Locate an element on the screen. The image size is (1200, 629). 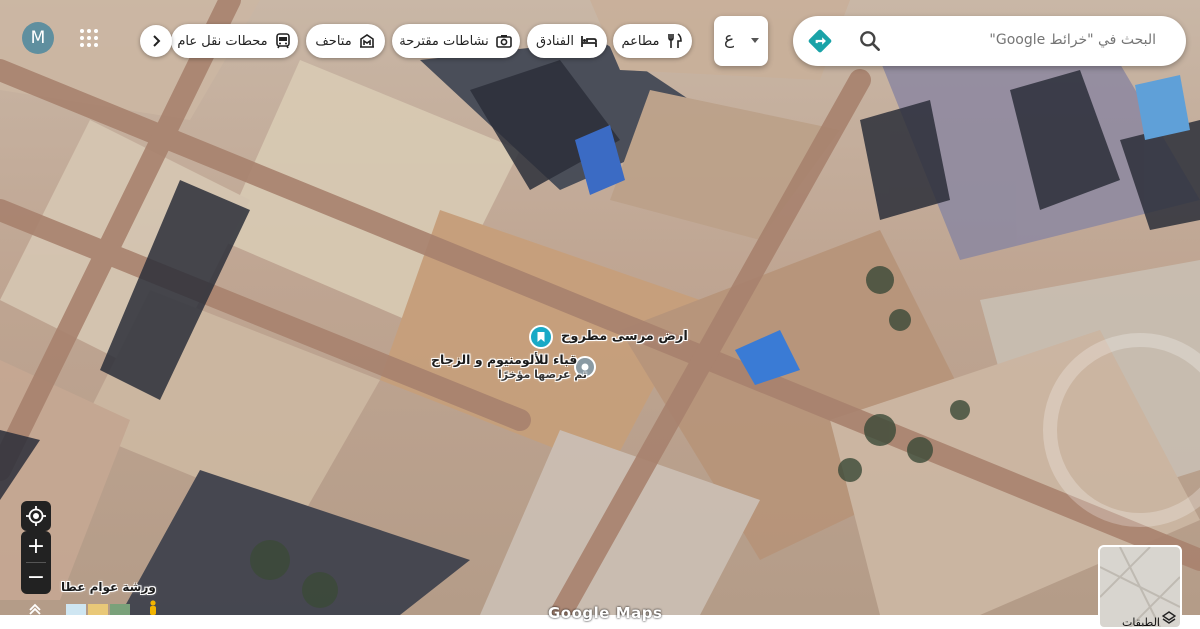
camera-icon is located at coordinates (503, 41).